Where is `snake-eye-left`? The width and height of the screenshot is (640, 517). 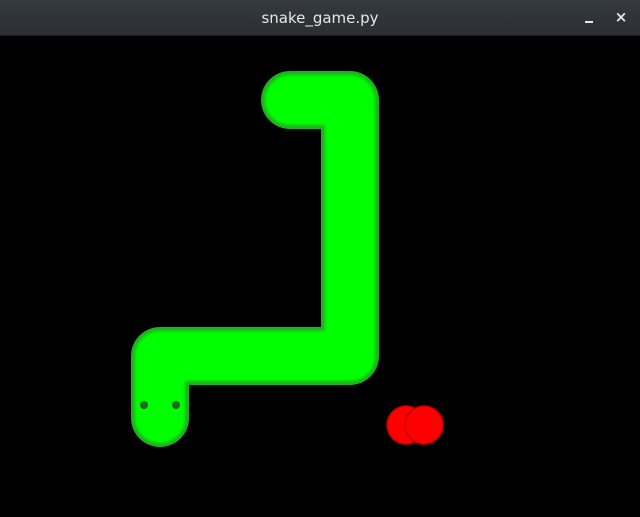 snake-eye-left is located at coordinates (144, 405).